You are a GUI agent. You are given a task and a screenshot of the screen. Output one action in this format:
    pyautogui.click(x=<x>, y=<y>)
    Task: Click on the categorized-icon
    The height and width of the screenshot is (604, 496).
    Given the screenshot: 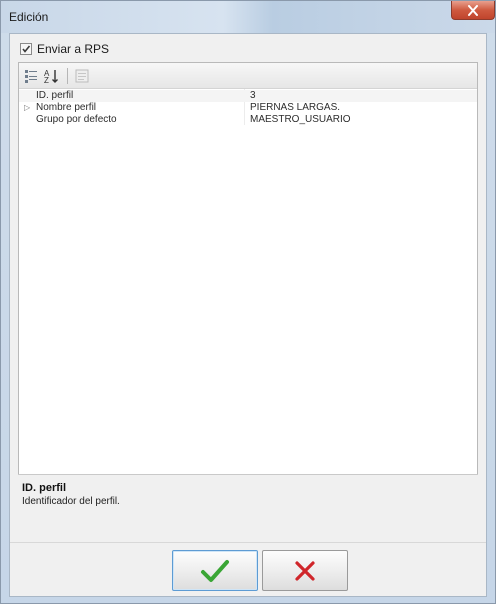 What is the action you would take?
    pyautogui.click(x=31, y=76)
    